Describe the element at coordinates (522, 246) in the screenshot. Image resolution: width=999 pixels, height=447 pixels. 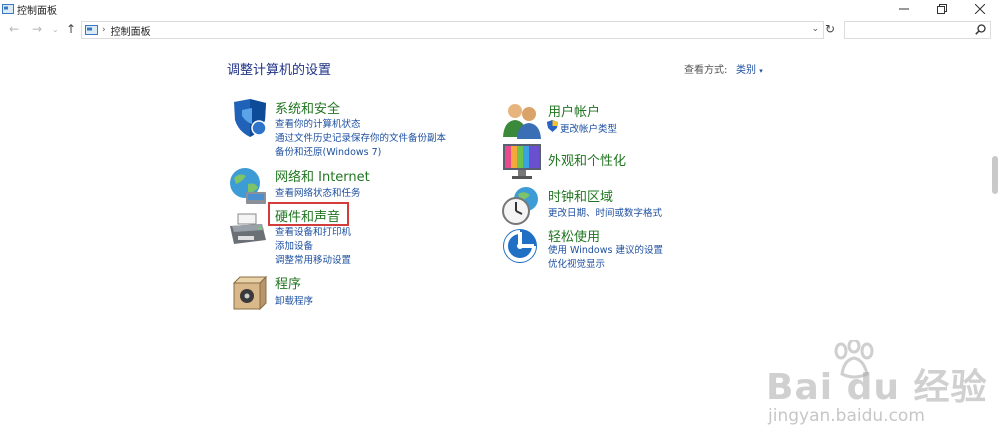
I see `ease-of-access-icon` at that location.